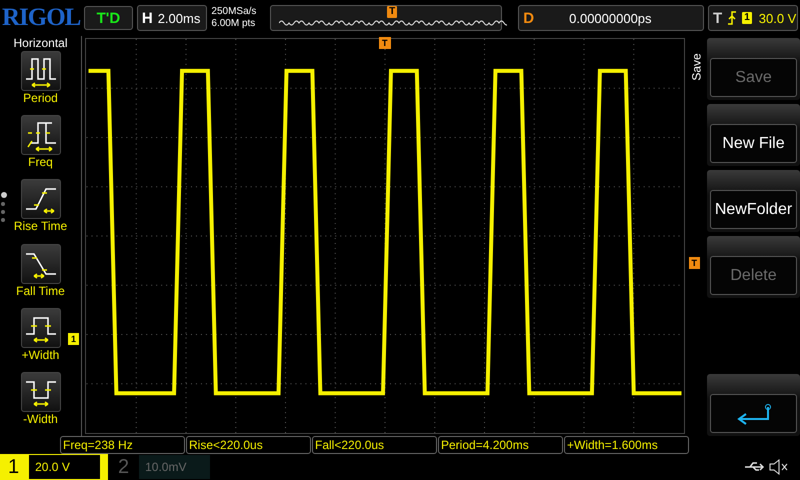 The height and width of the screenshot is (480, 800). I want to click on trigger-label: T, so click(717, 18).